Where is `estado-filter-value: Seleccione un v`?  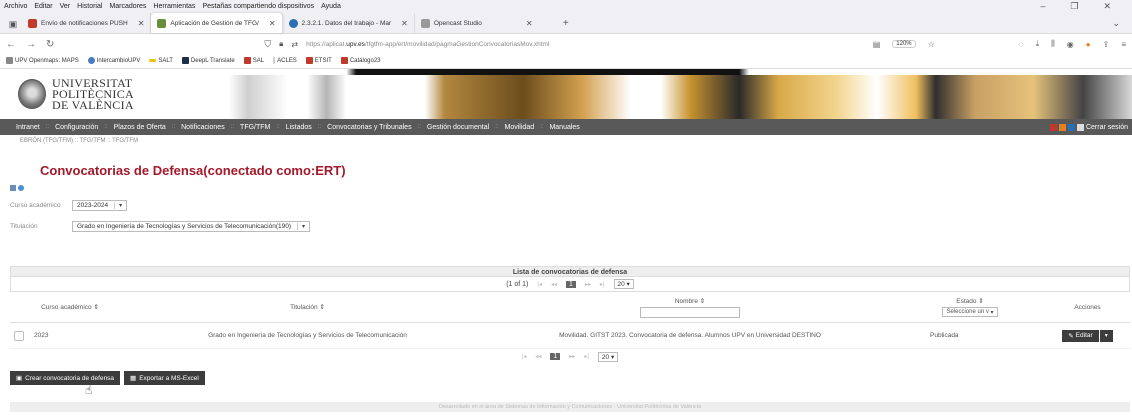 estado-filter-value: Seleccione un v is located at coordinates (967, 312).